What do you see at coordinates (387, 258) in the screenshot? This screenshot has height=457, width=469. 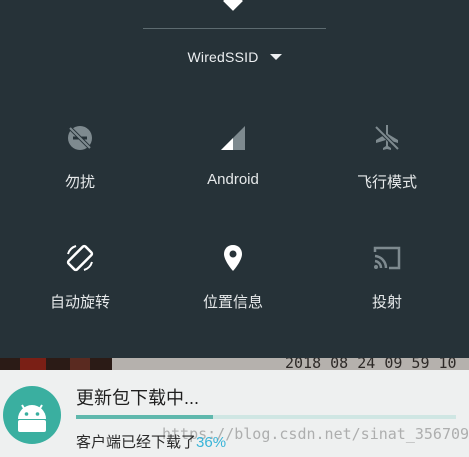 I see `cast-icon` at bounding box center [387, 258].